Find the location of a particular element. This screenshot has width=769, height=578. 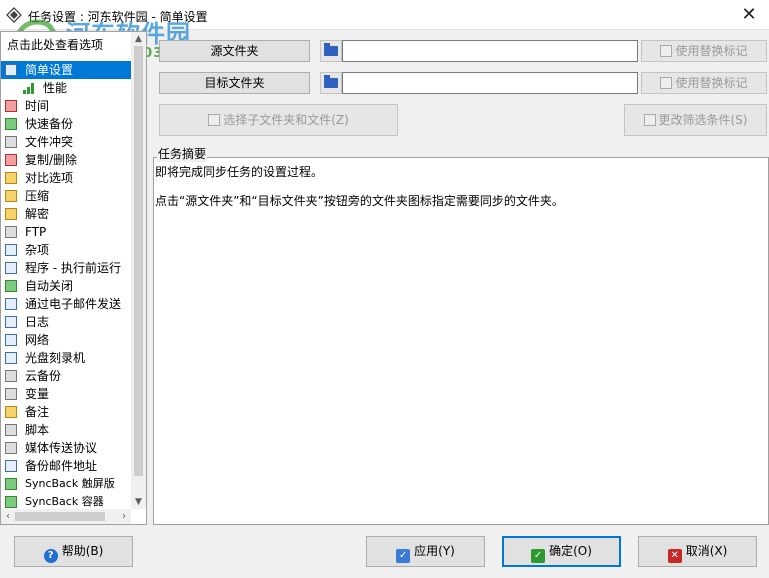

scroll-left-icon: ‹ is located at coordinates (8, 516).